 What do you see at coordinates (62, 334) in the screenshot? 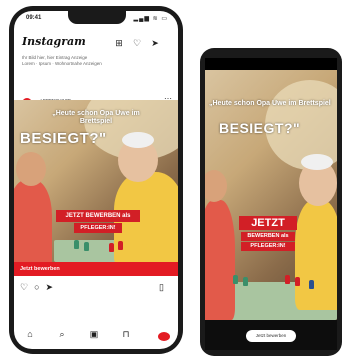
I see `search-icon: ⌕` at bounding box center [62, 334].